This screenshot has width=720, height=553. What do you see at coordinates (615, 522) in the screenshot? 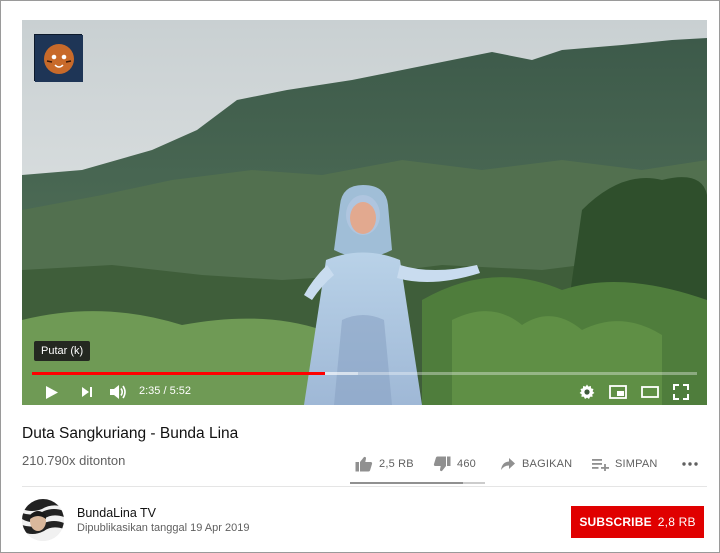
I see `subscribe-label: SUBSCRIBE` at bounding box center [615, 522].